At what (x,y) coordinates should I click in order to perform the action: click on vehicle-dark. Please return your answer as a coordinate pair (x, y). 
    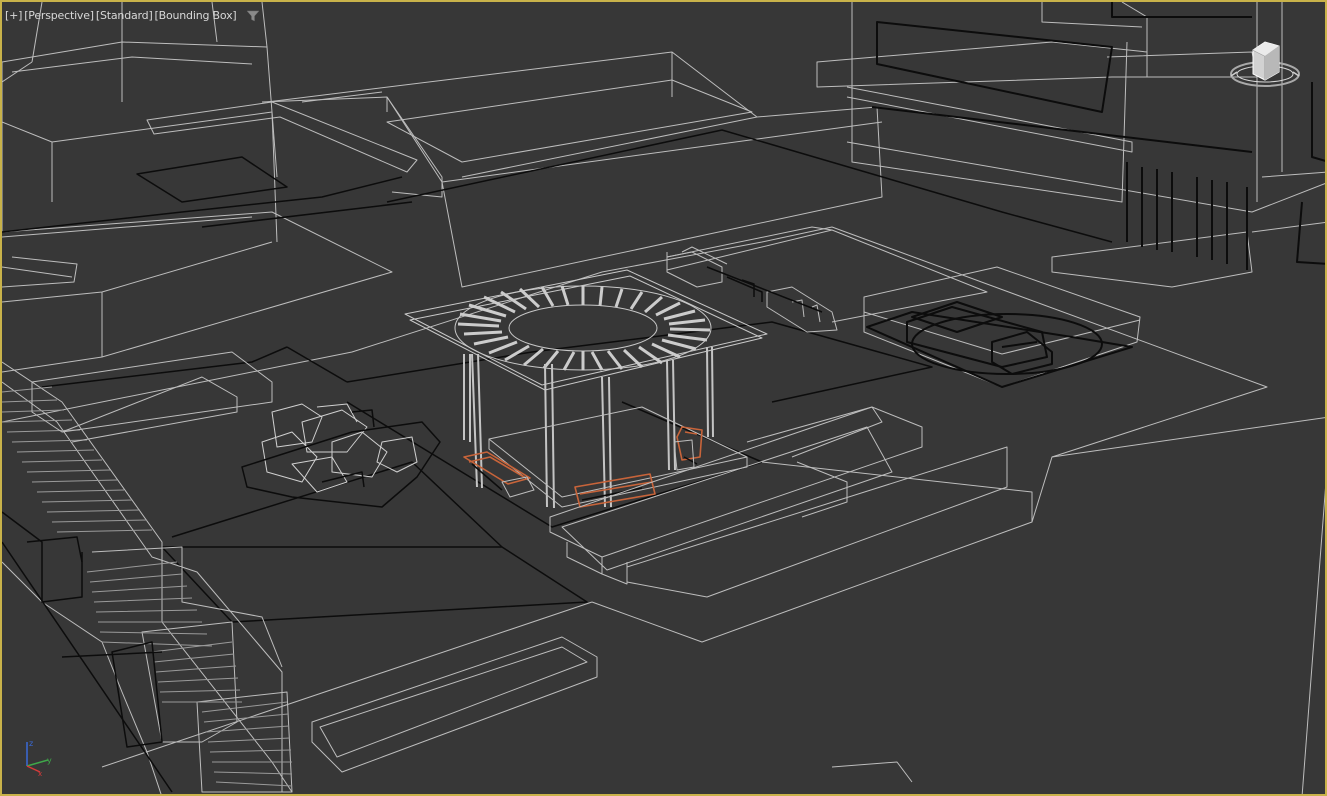
    Looking at the image, I should click on (999, 344).